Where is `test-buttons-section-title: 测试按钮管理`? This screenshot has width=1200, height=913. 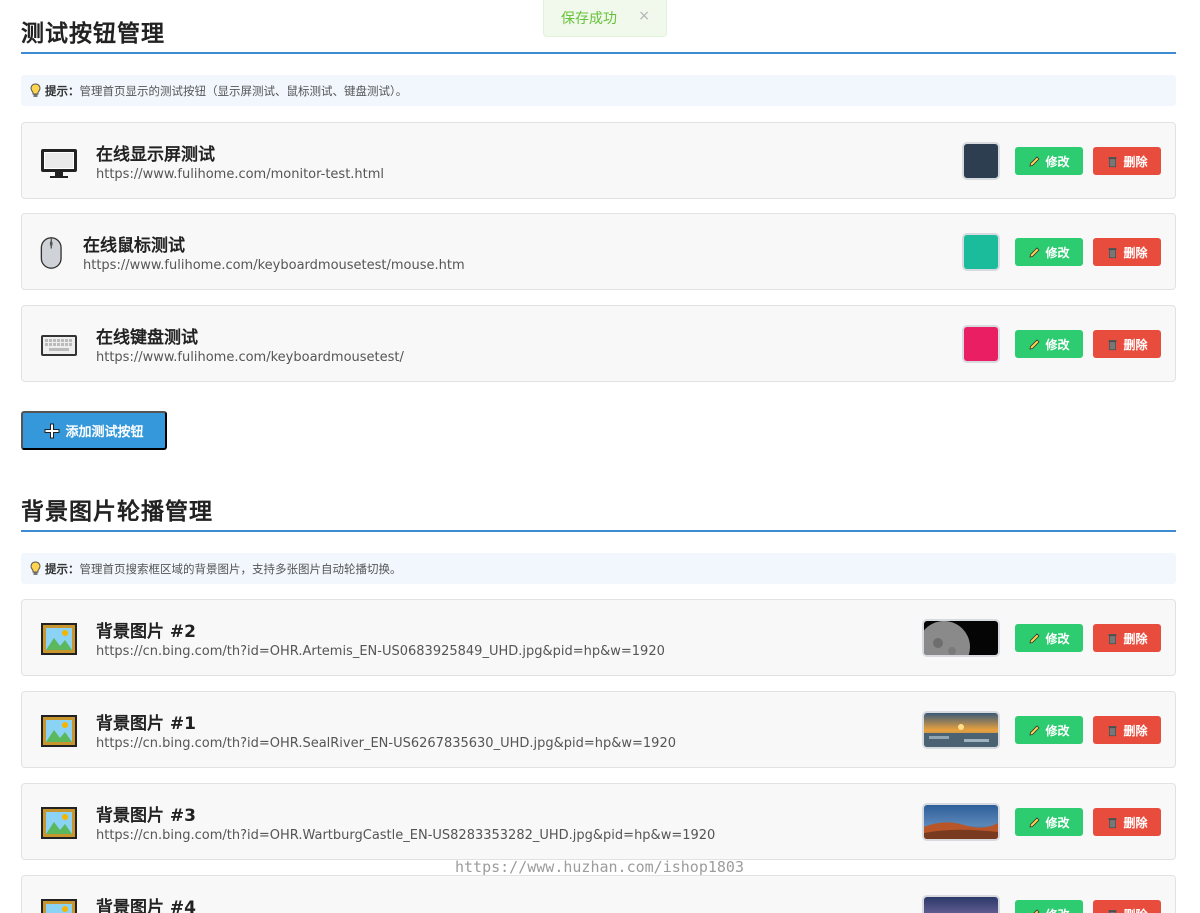 test-buttons-section-title: 测试按钮管理 is located at coordinates (93, 34).